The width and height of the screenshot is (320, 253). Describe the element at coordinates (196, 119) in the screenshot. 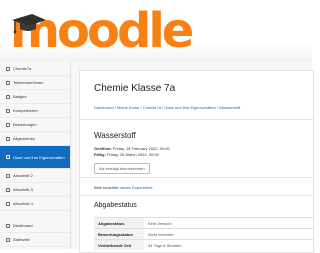

I see `header-divider` at that location.